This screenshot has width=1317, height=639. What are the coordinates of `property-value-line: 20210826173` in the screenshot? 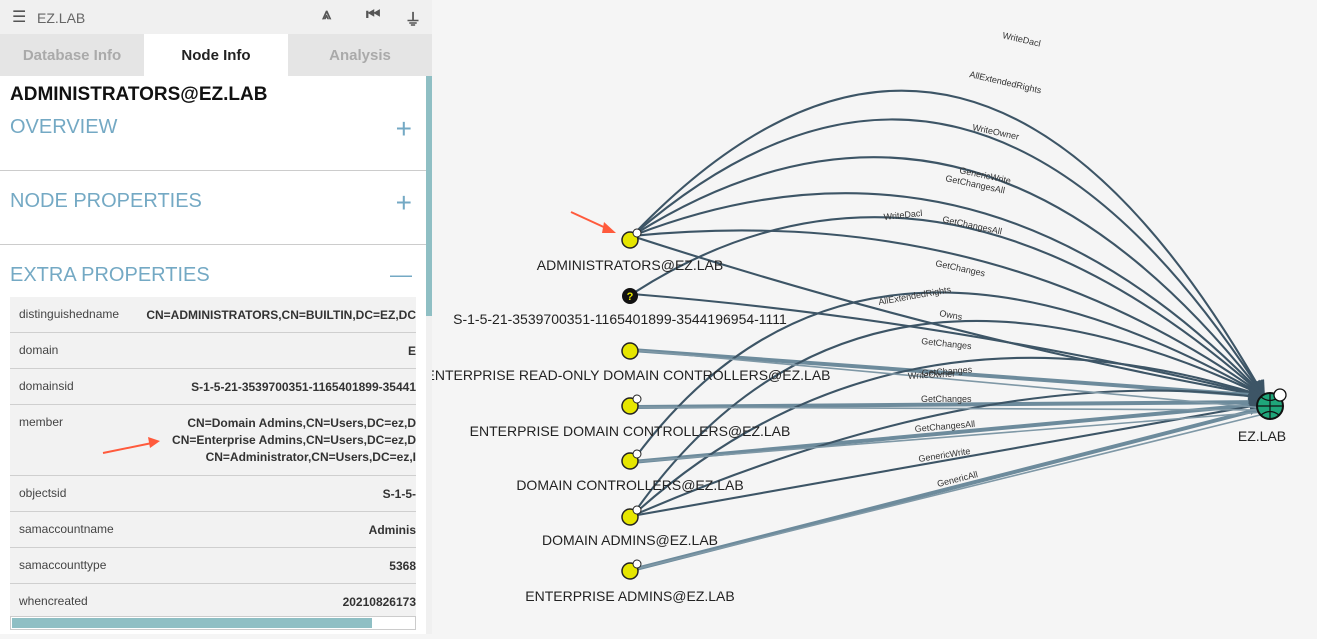 It's located at (379, 602).